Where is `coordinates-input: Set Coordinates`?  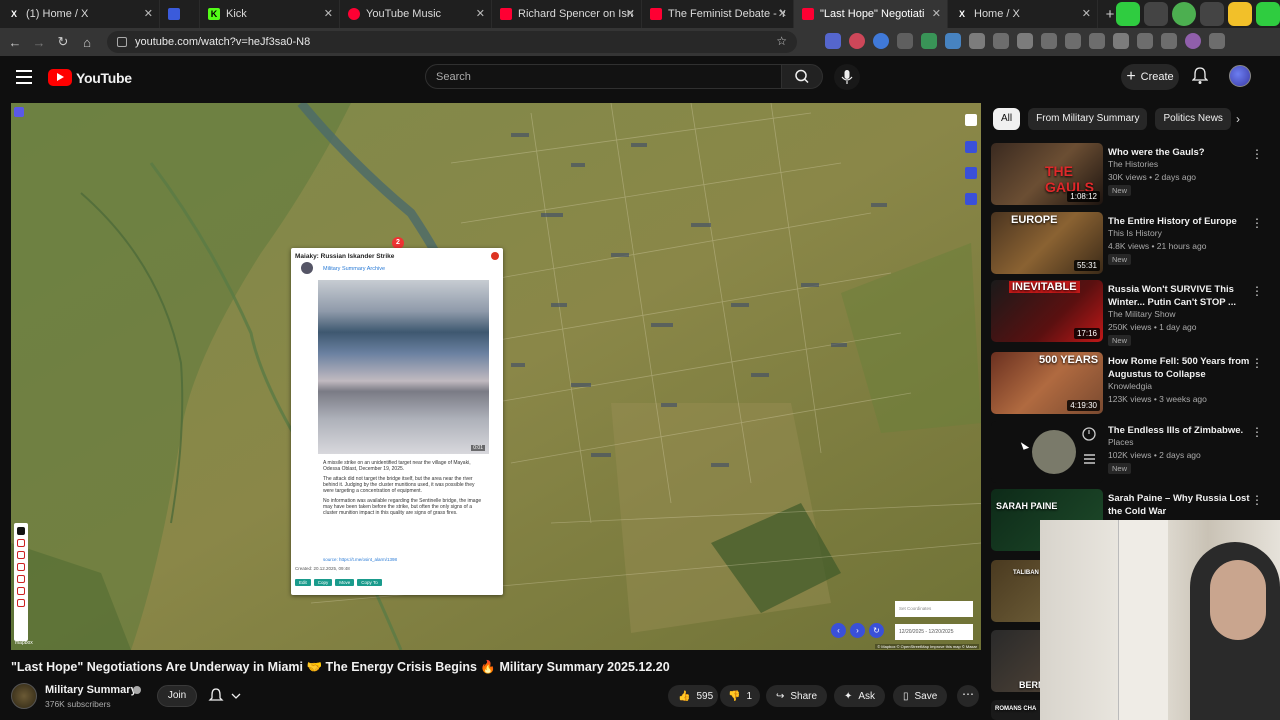 coordinates-input: Set Coordinates is located at coordinates (934, 609).